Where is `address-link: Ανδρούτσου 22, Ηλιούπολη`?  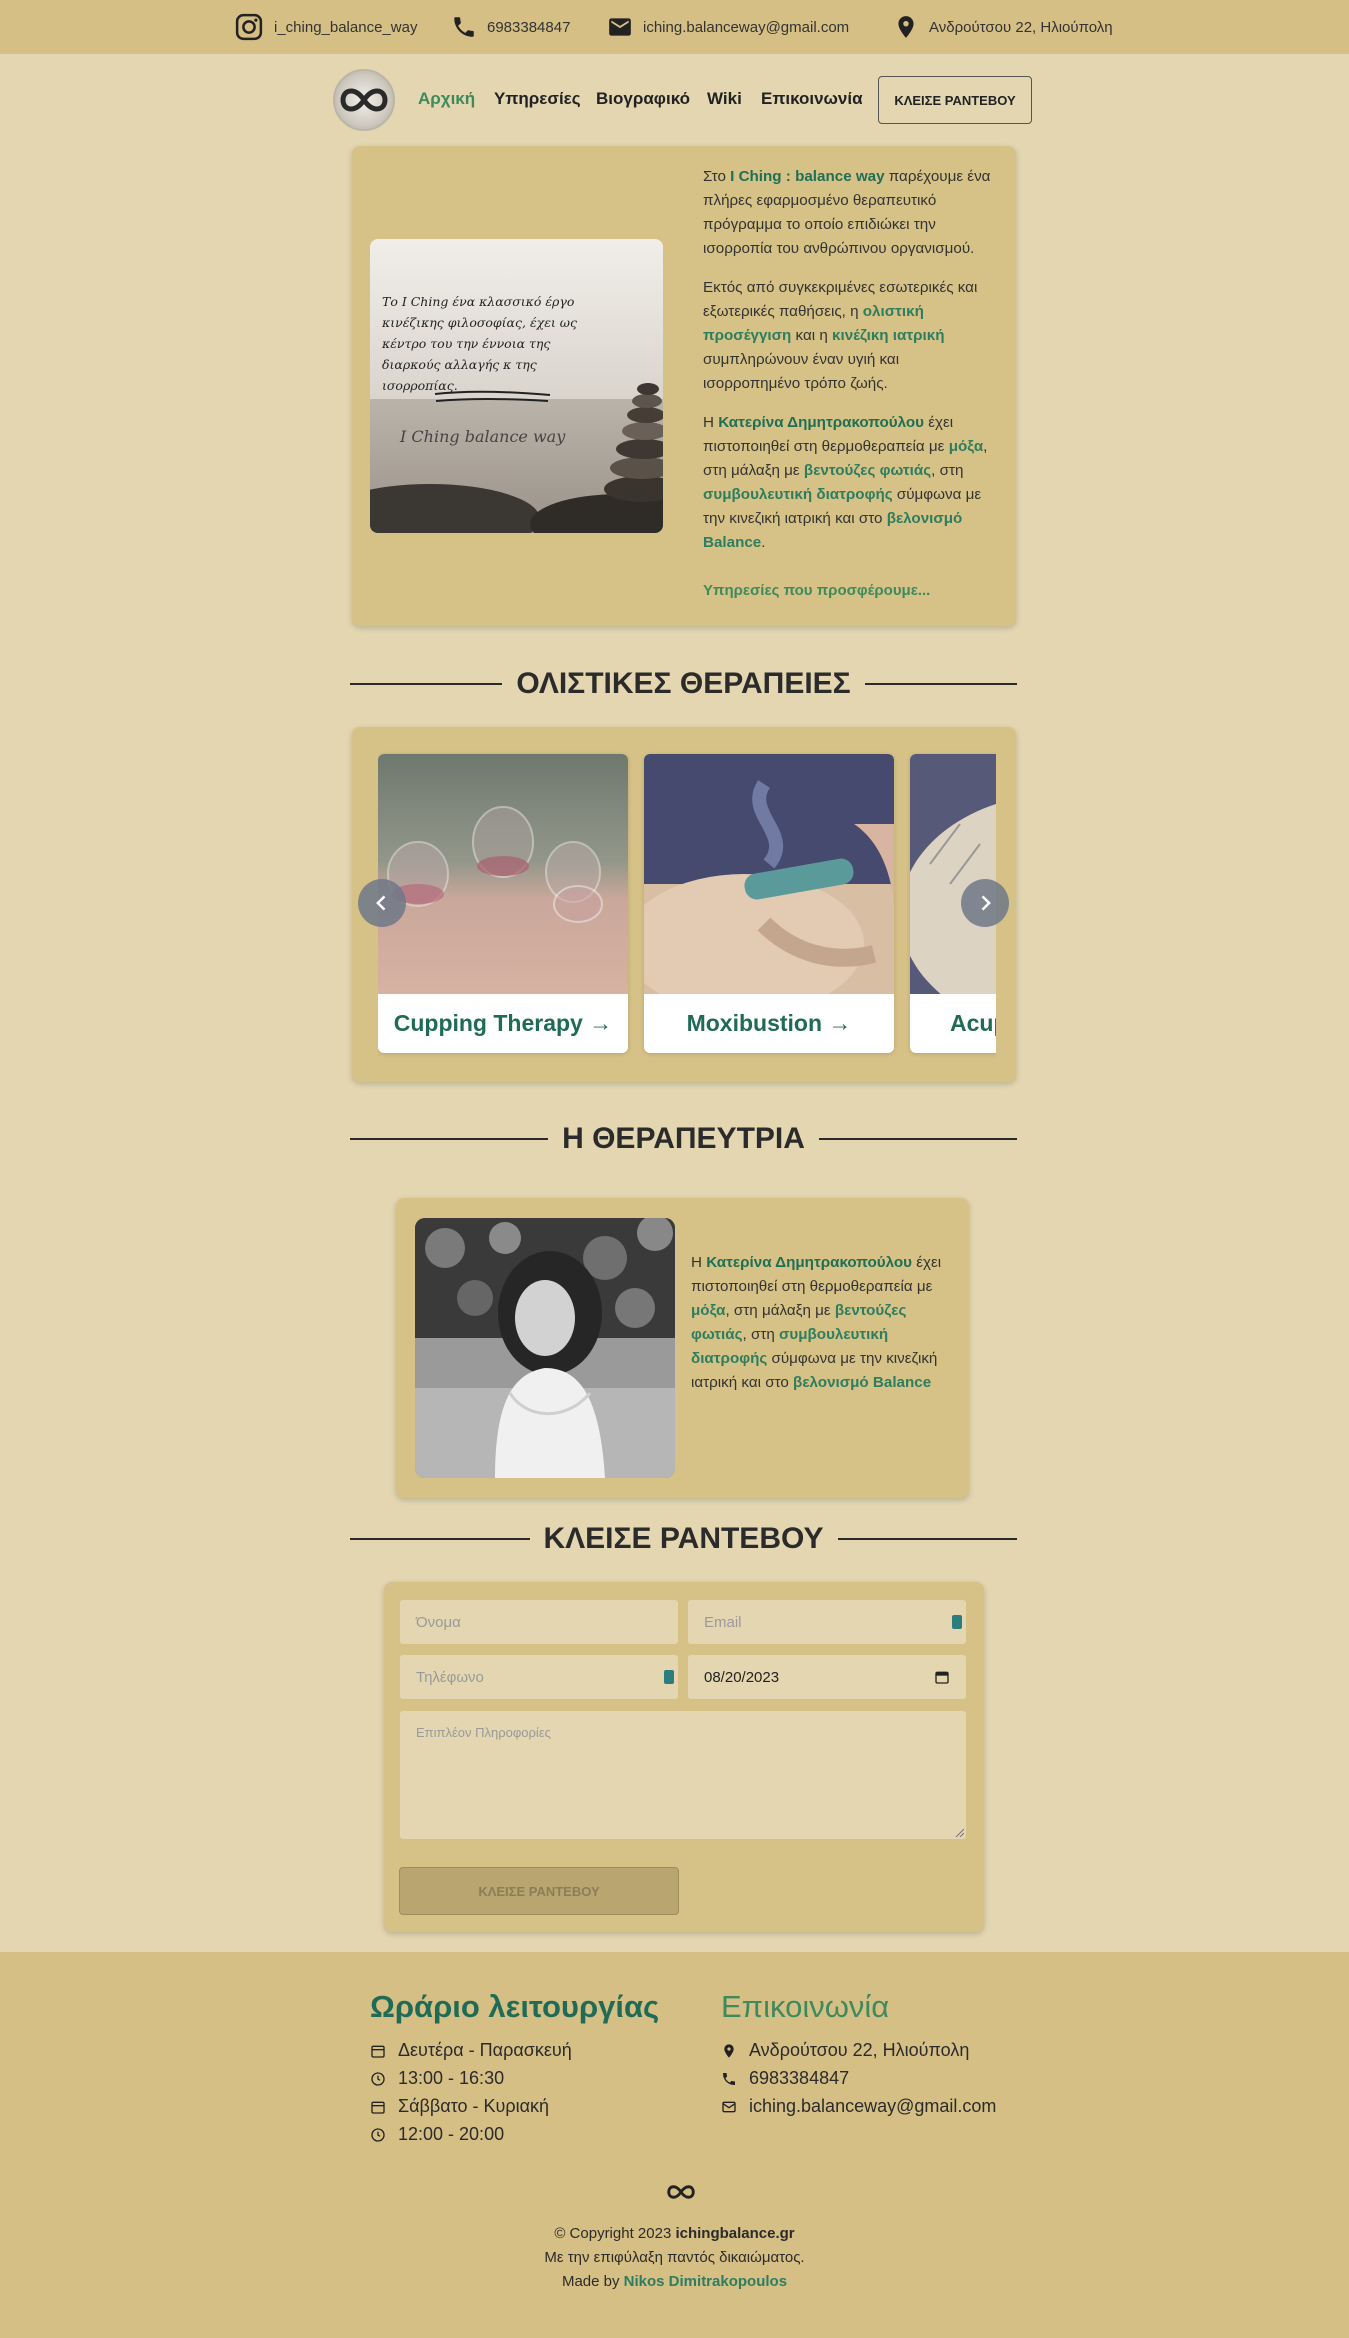 address-link: Ανδρούτσου 22, Ηλιούπολη is located at coordinates (1003, 27).